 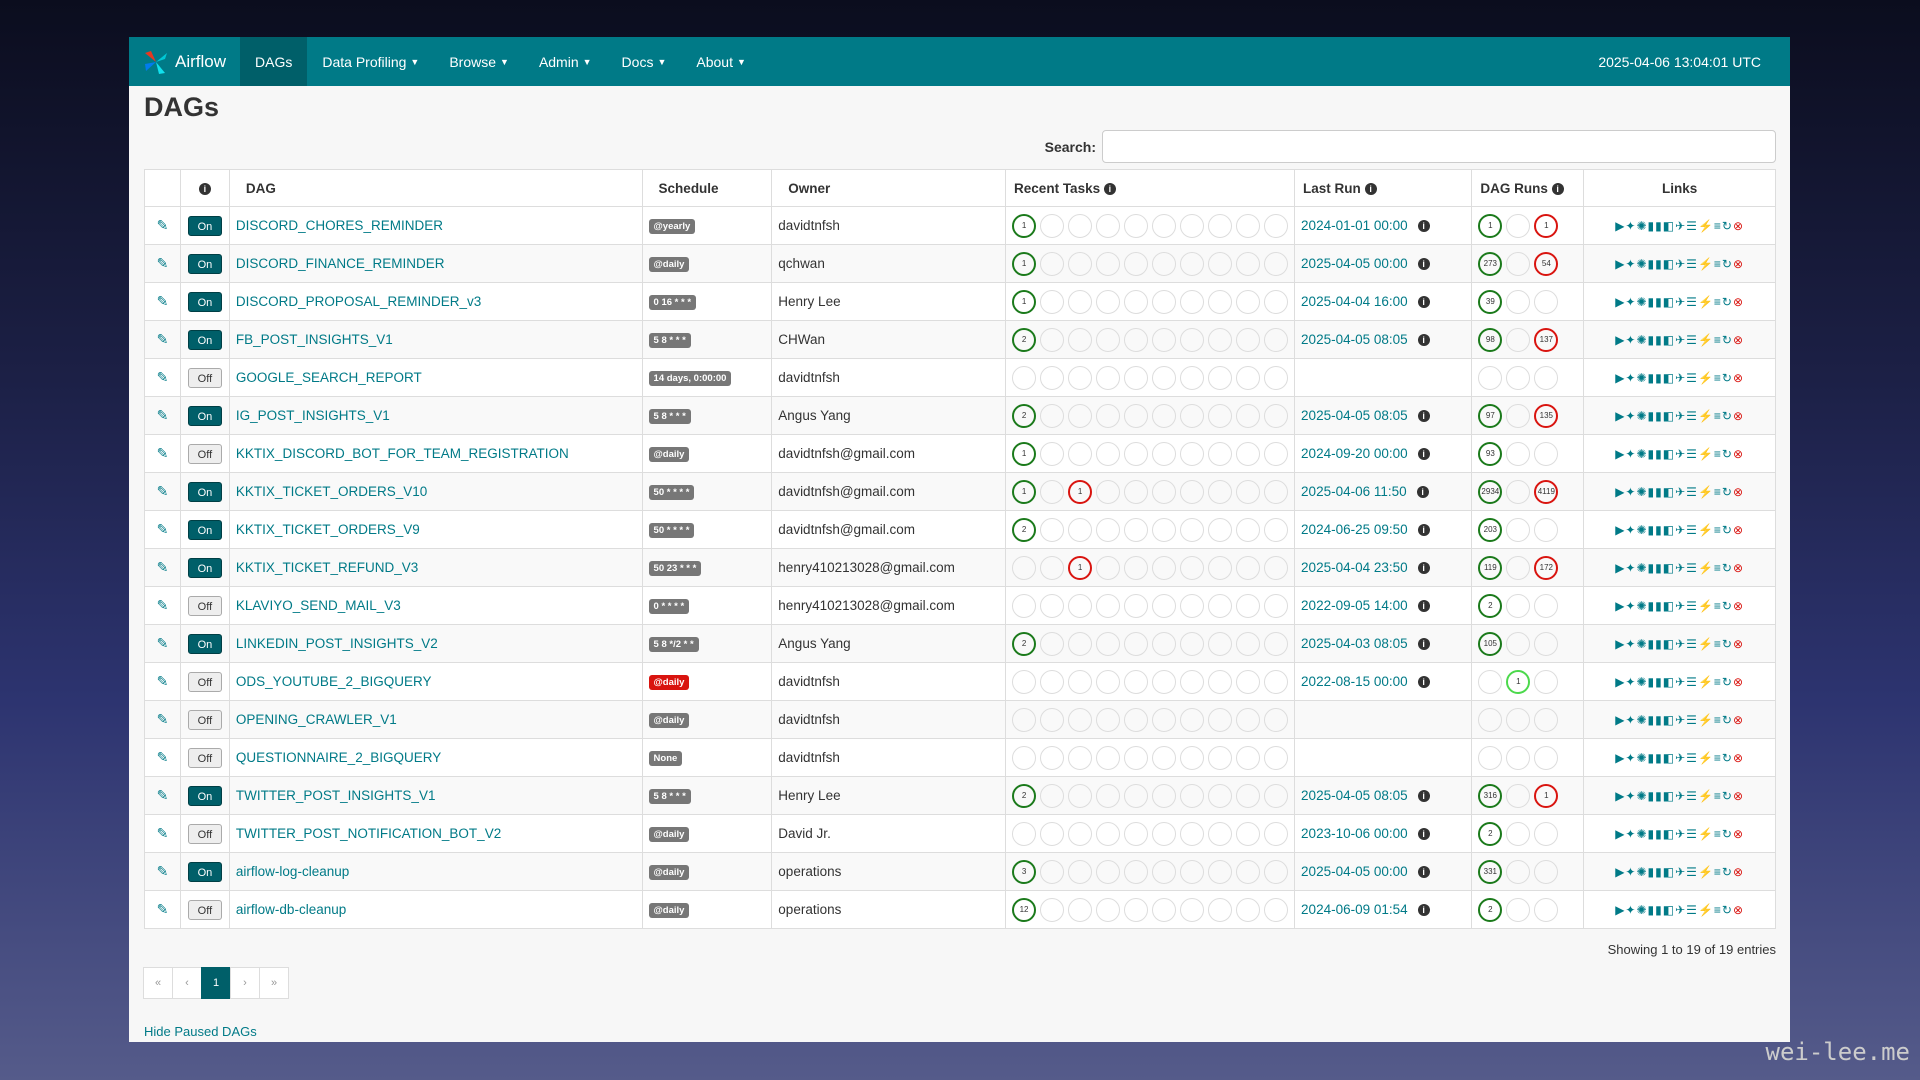 What do you see at coordinates (565, 61) in the screenshot?
I see `nav-admin: Admin ▼` at bounding box center [565, 61].